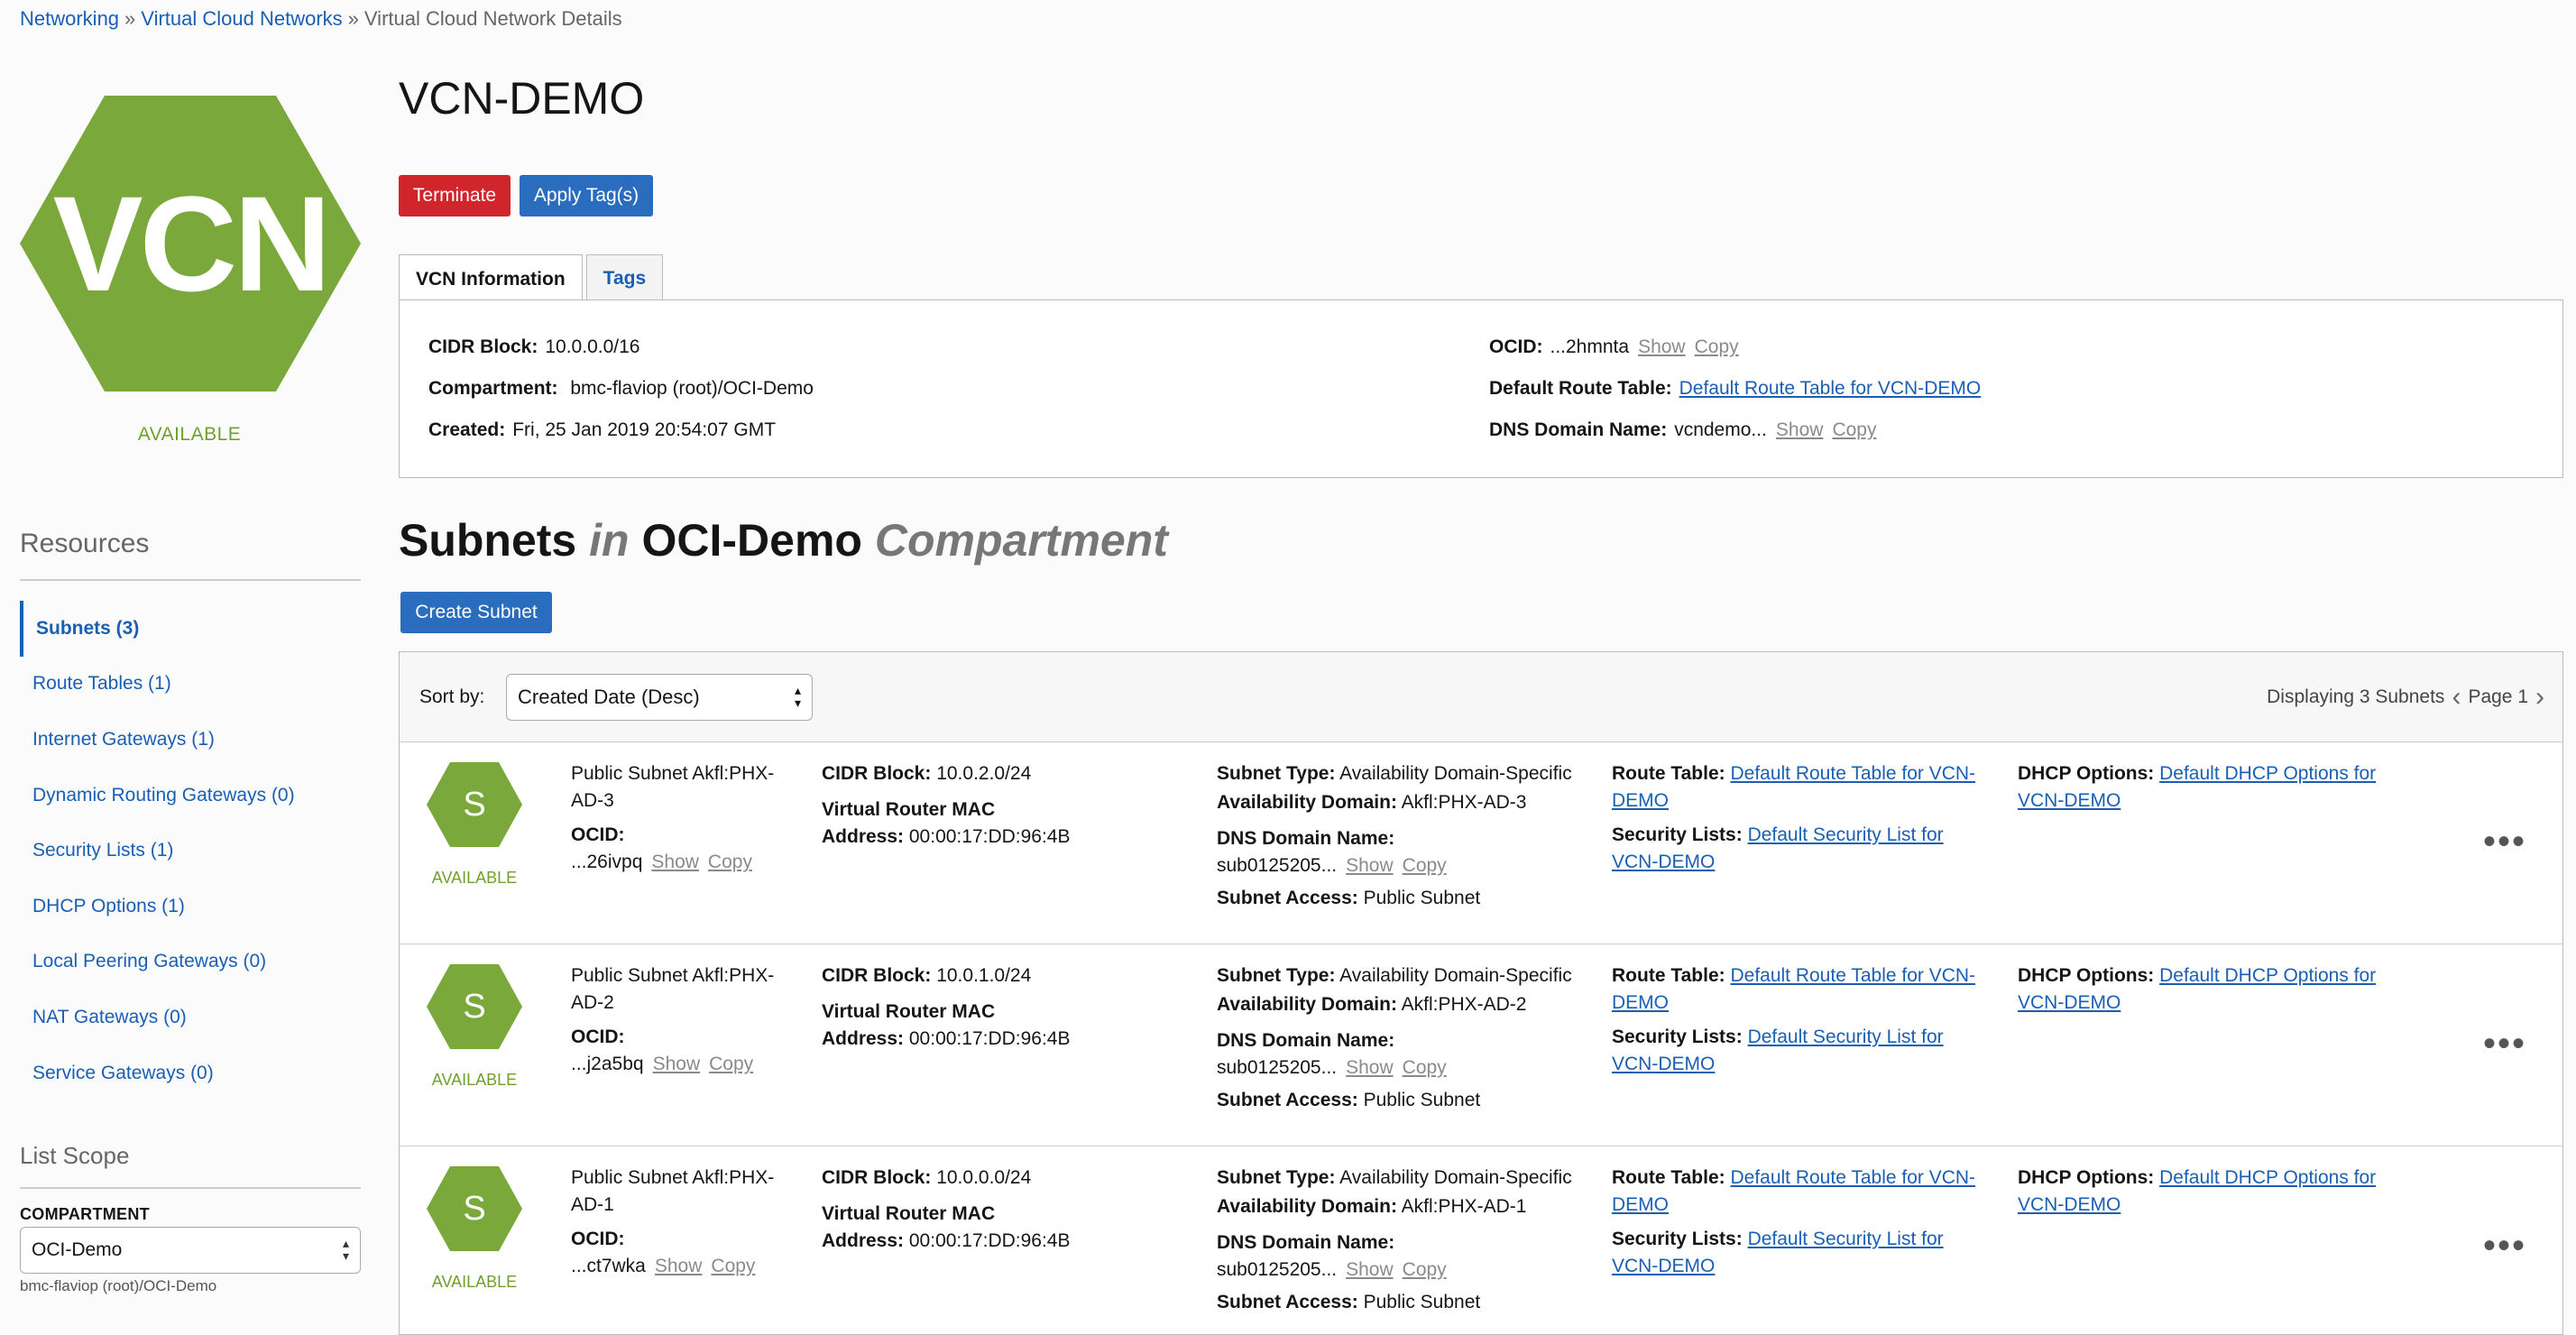 This screenshot has width=2576, height=1335. What do you see at coordinates (1287, 898) in the screenshot?
I see `subnet-access-label: Subnet Access:` at bounding box center [1287, 898].